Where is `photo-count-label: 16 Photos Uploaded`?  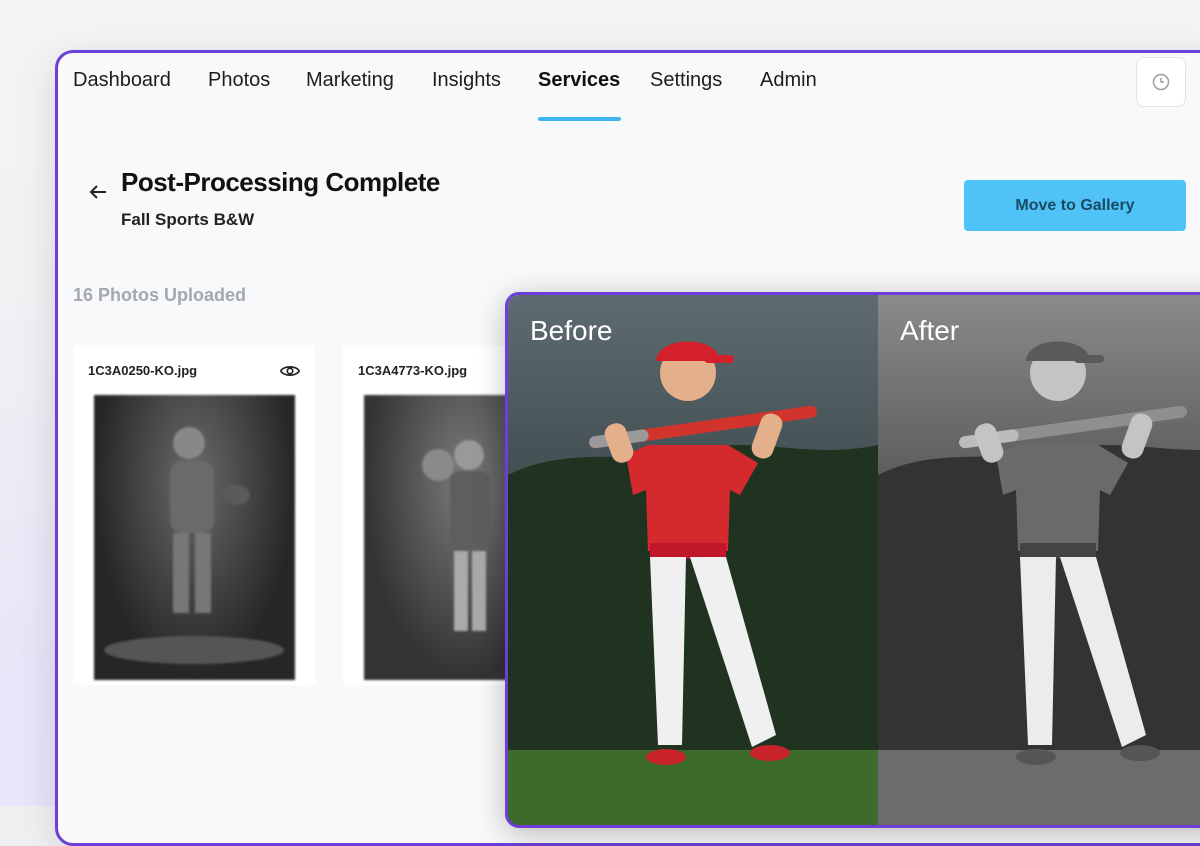 photo-count-label: 16 Photos Uploaded is located at coordinates (160, 295).